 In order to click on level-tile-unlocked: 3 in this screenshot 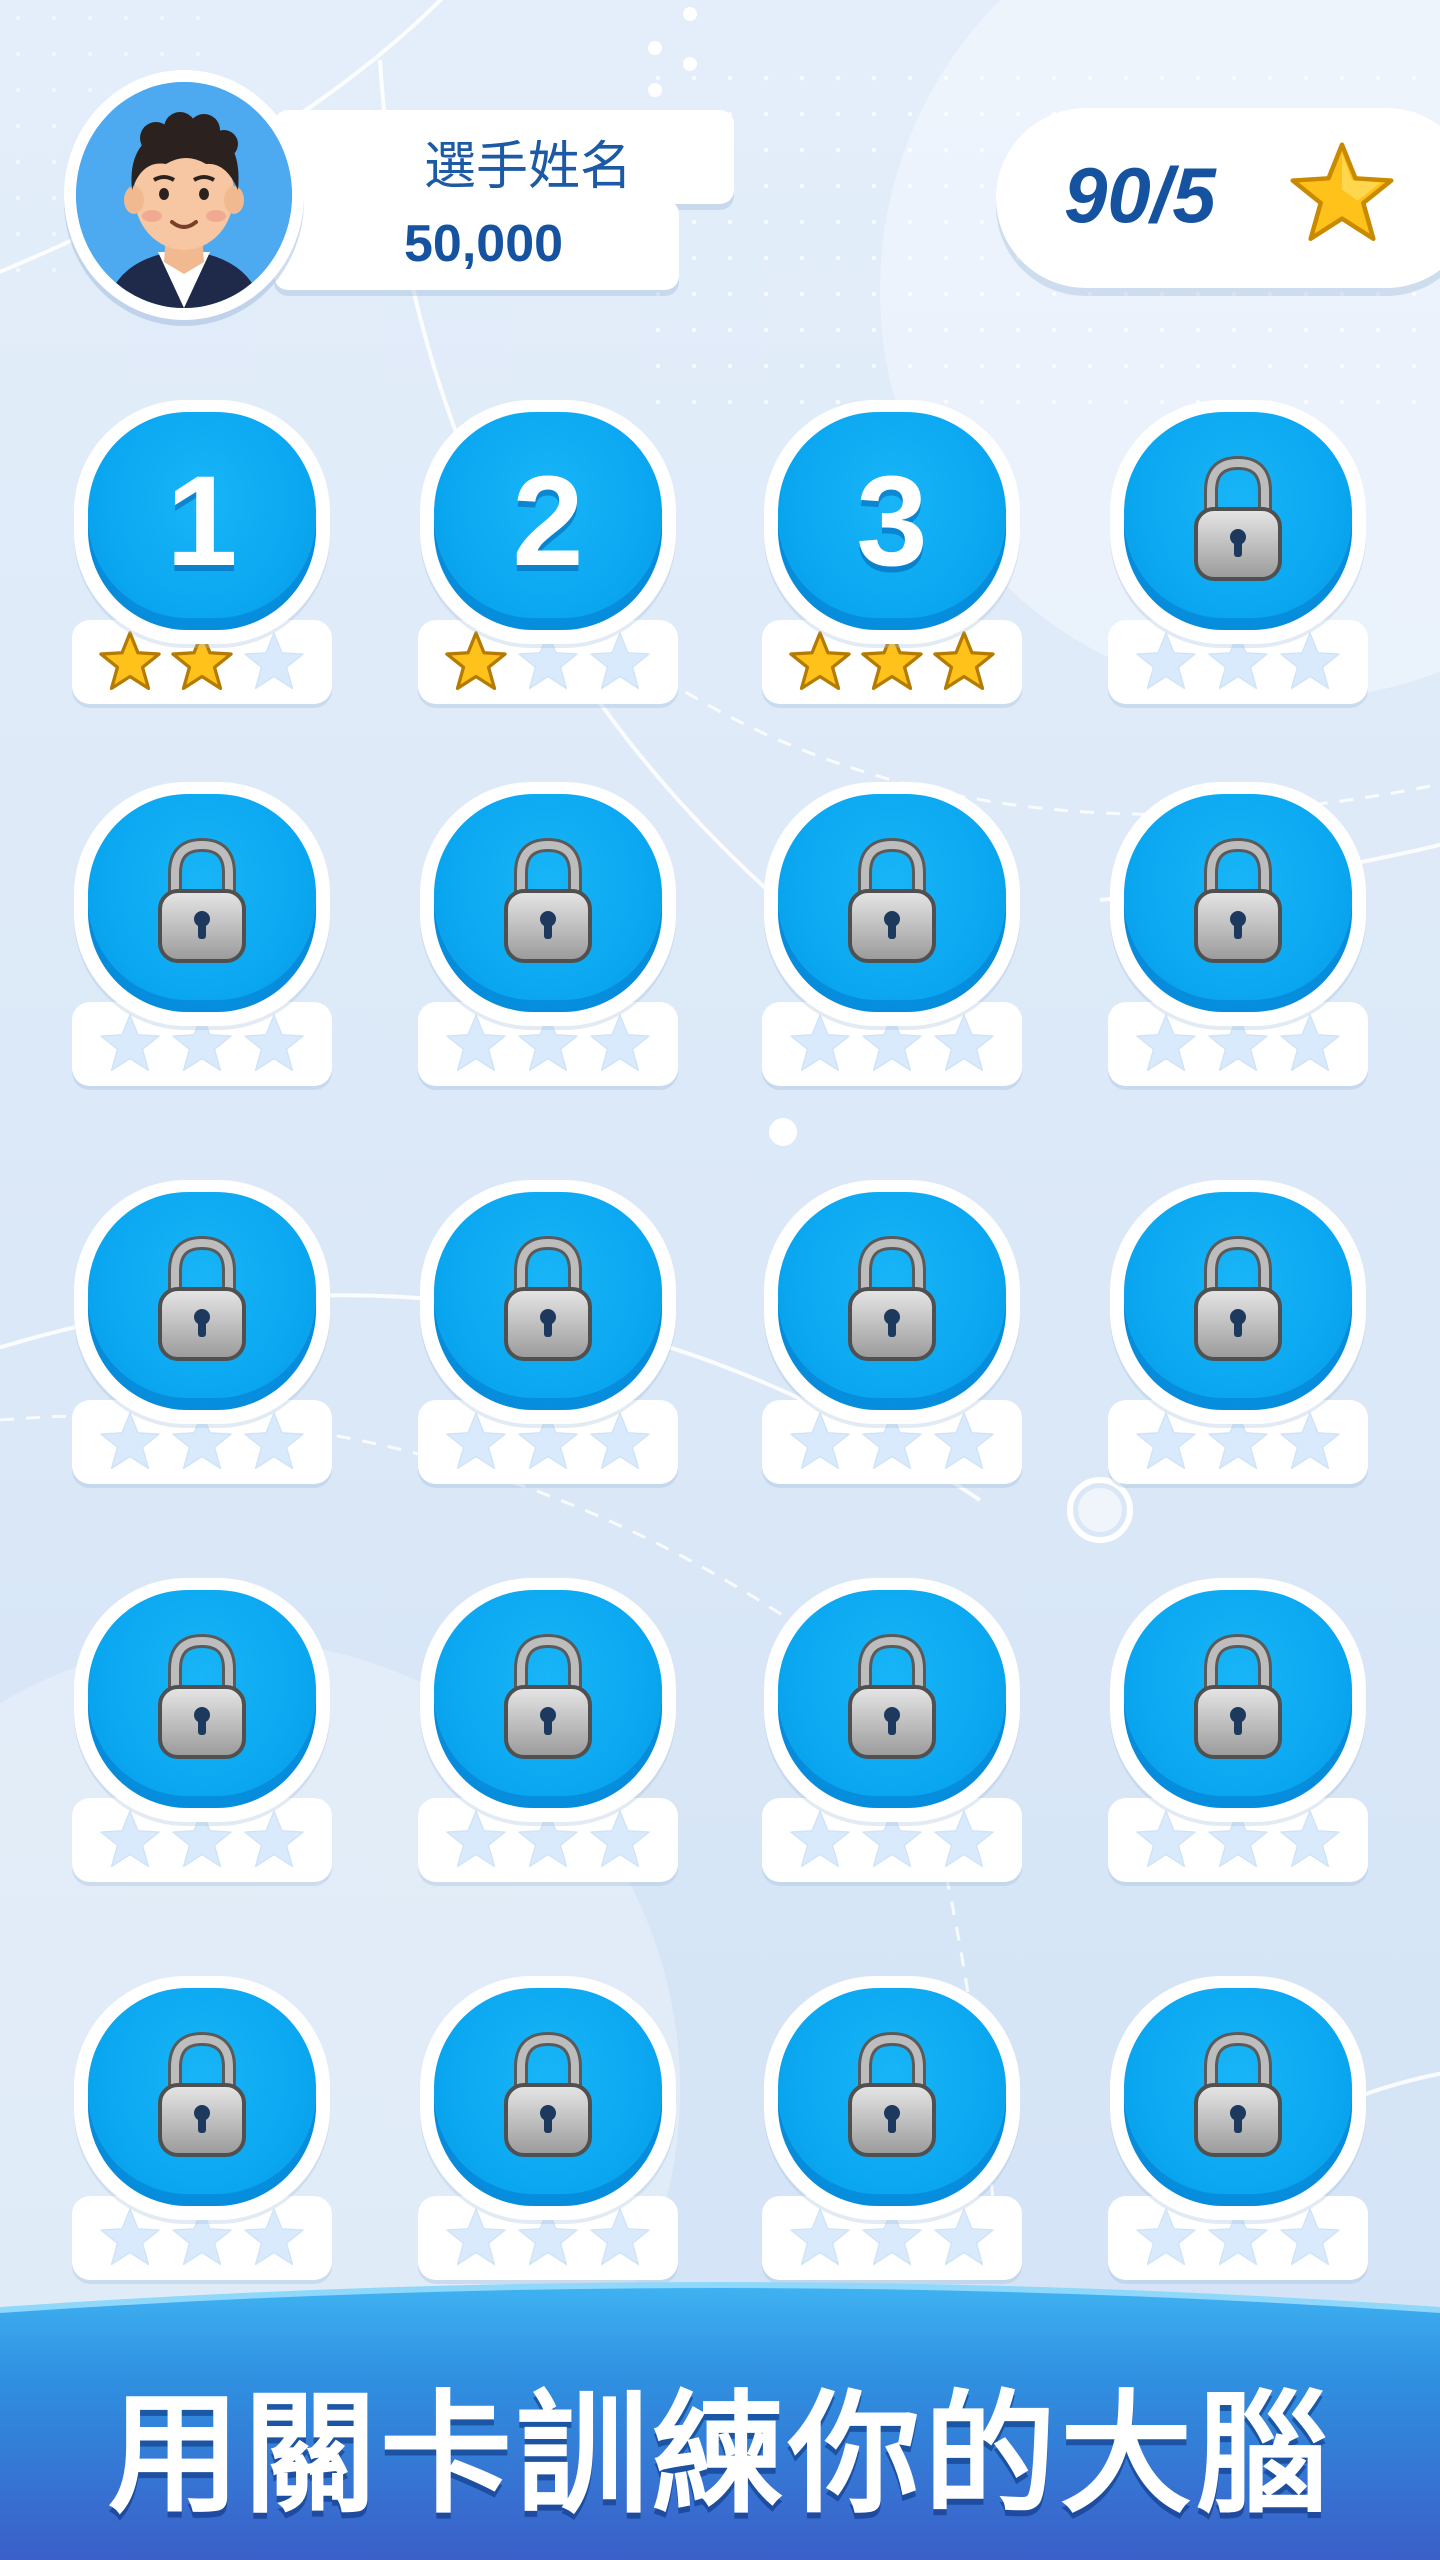, I will do `click(892, 521)`.